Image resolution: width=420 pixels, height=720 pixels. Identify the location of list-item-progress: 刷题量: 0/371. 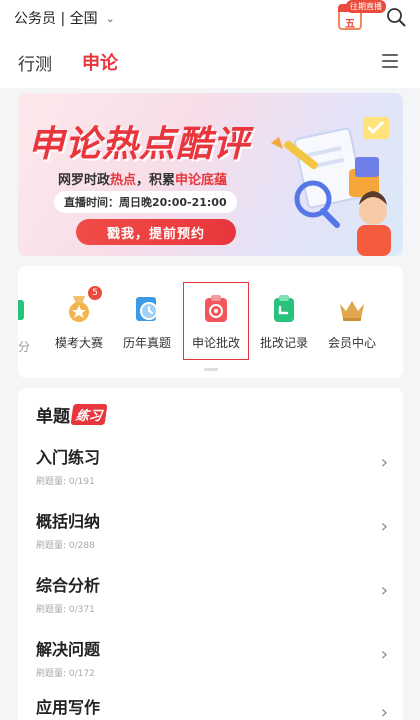
(65, 610).